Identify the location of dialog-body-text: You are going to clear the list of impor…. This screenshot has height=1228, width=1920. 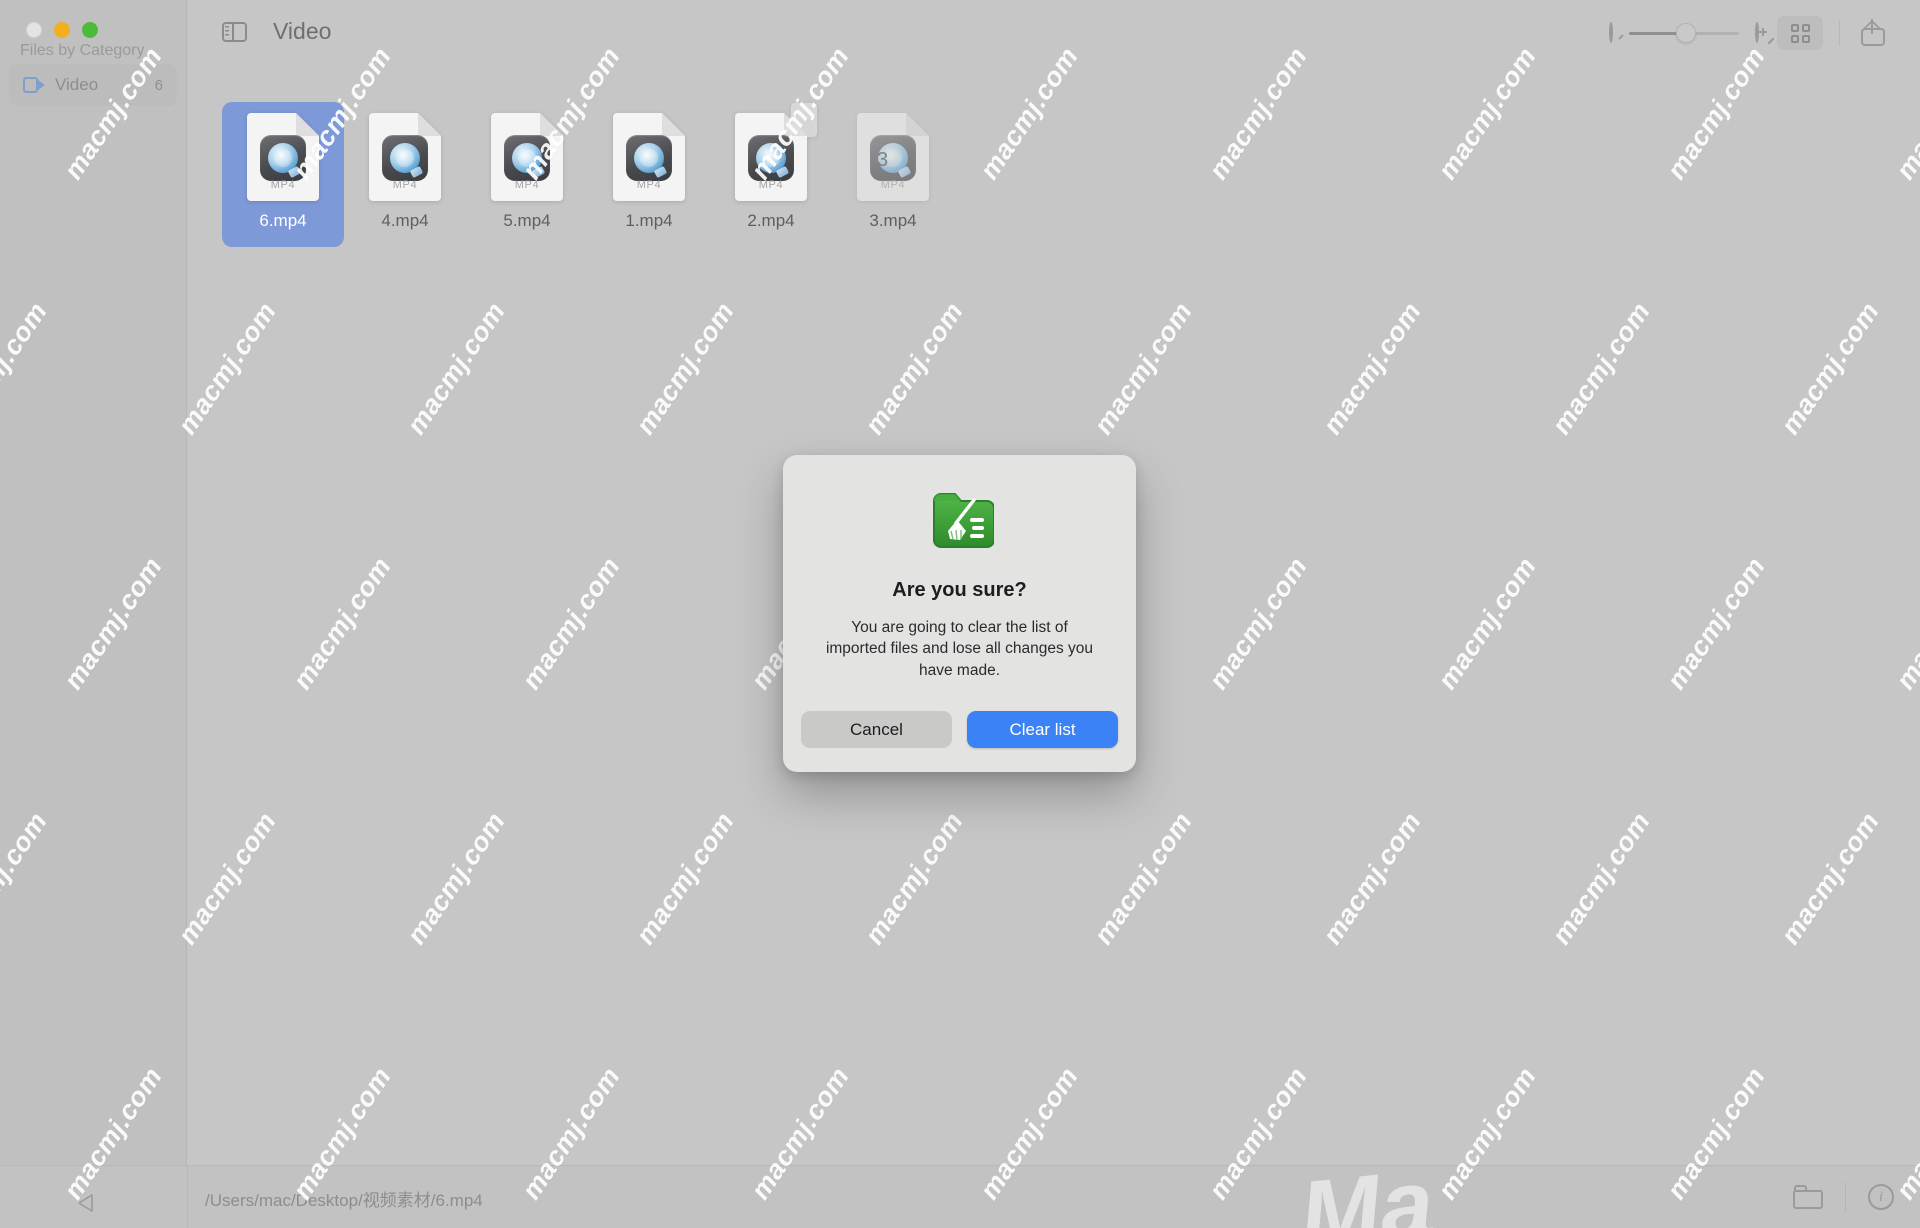
(959, 649).